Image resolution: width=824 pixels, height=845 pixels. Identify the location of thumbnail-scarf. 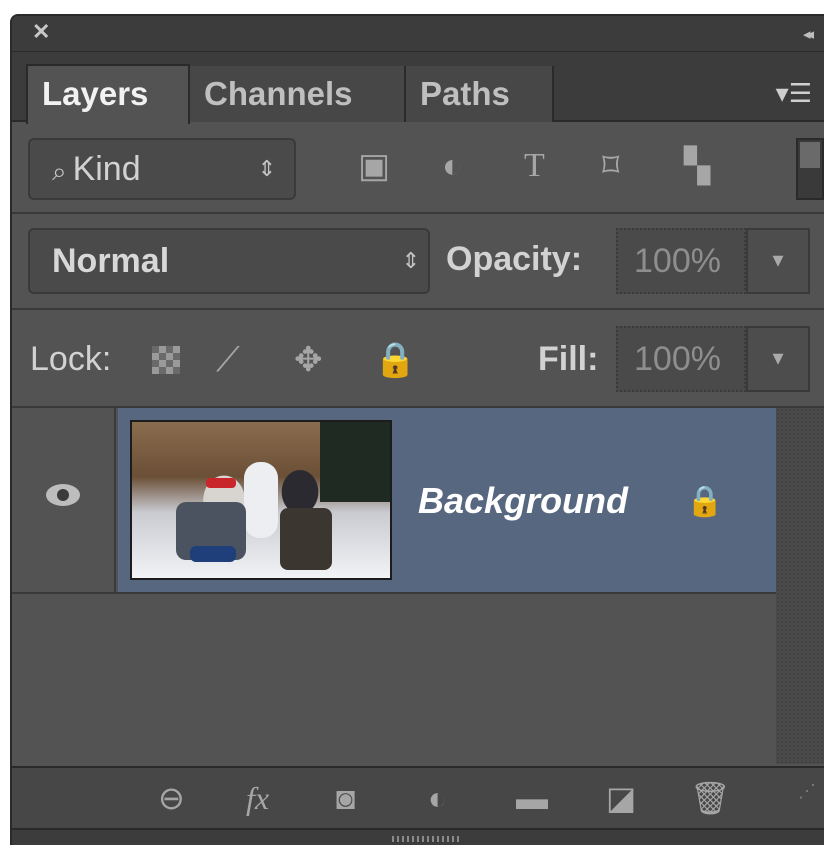
(221, 483).